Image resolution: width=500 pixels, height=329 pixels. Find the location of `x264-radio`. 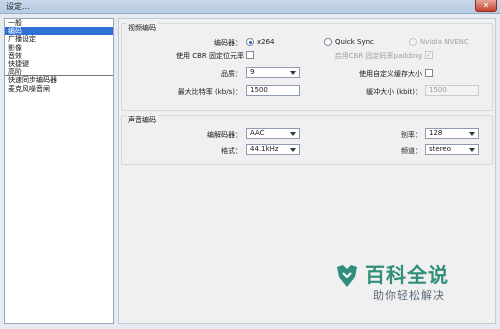

x264-radio is located at coordinates (250, 42).